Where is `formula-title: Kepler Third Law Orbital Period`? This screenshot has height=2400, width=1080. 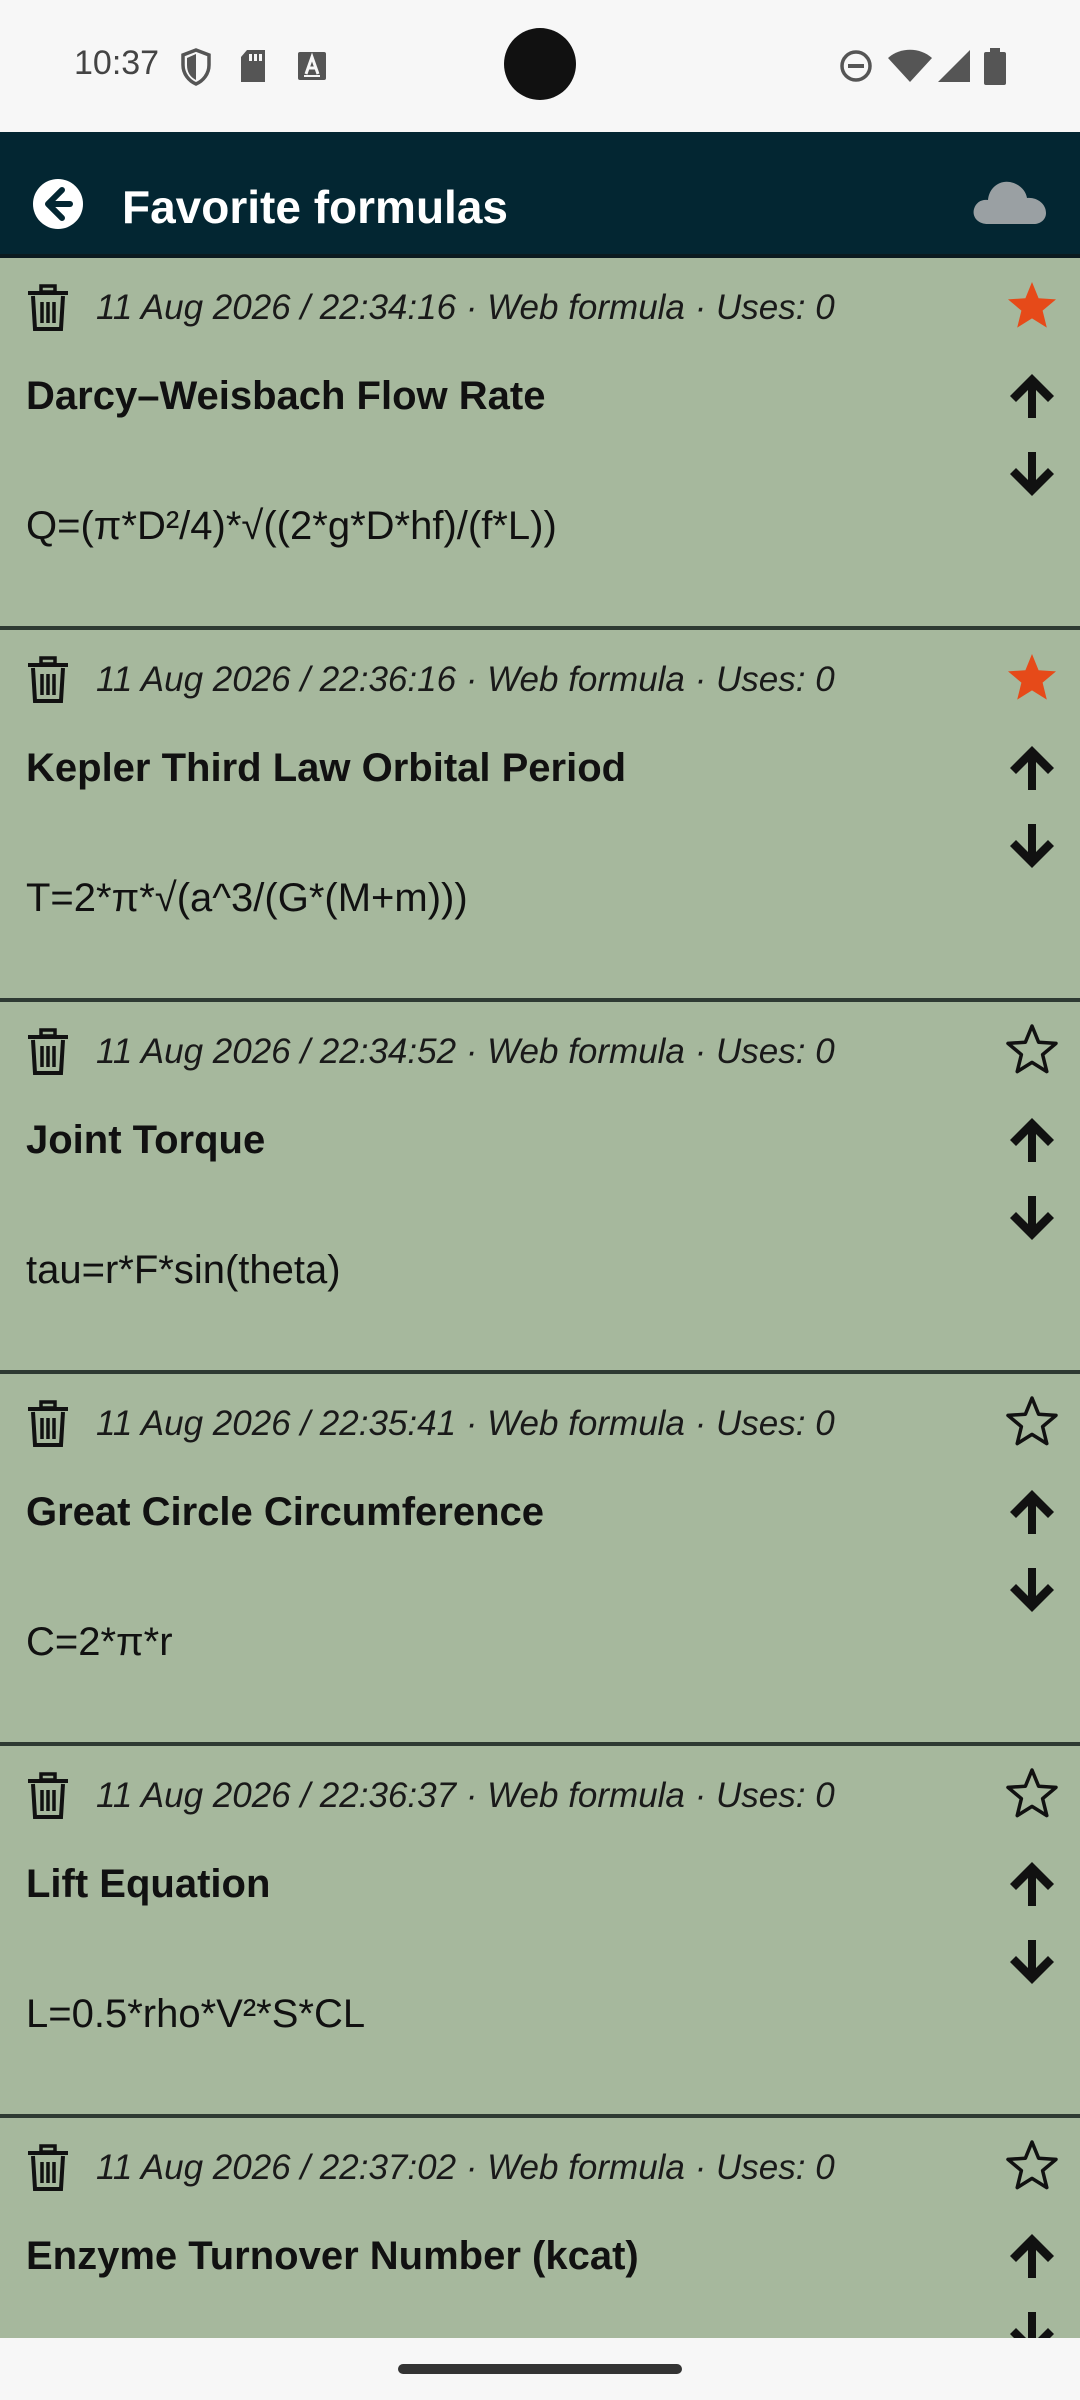 formula-title: Kepler Third Law Orbital Period is located at coordinates (326, 768).